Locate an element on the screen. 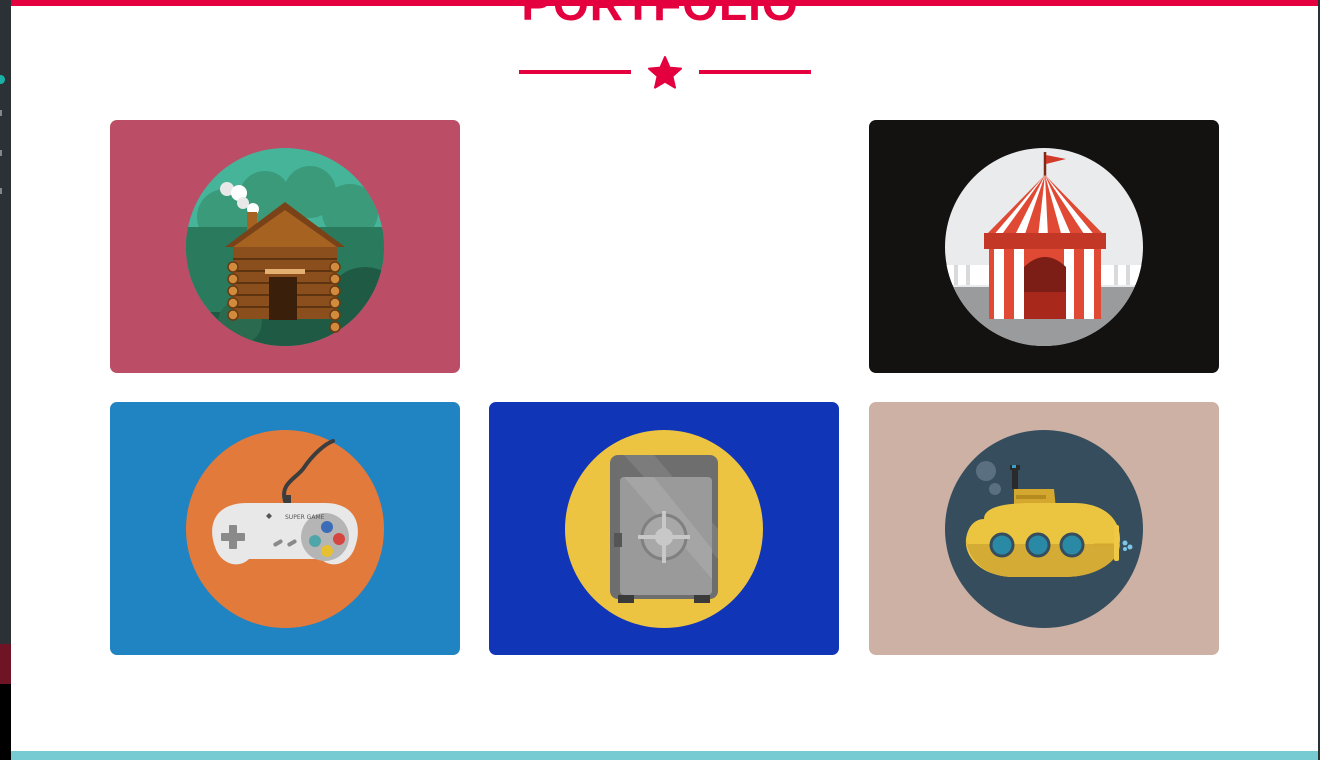 This screenshot has width=1320, height=760. sidebar-bottom is located at coordinates (5, 722).